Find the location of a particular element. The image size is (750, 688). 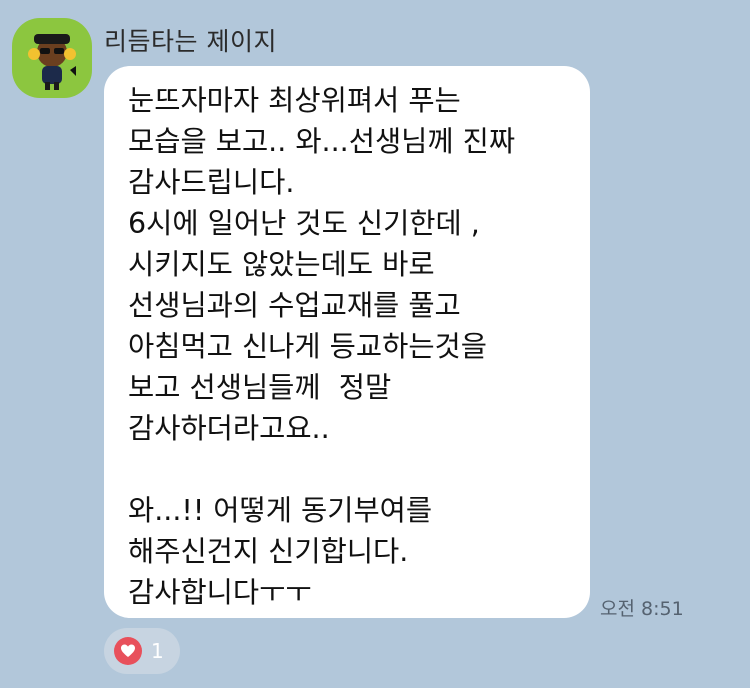

sender-name: 리듬타는 제이지 is located at coordinates (190, 41).